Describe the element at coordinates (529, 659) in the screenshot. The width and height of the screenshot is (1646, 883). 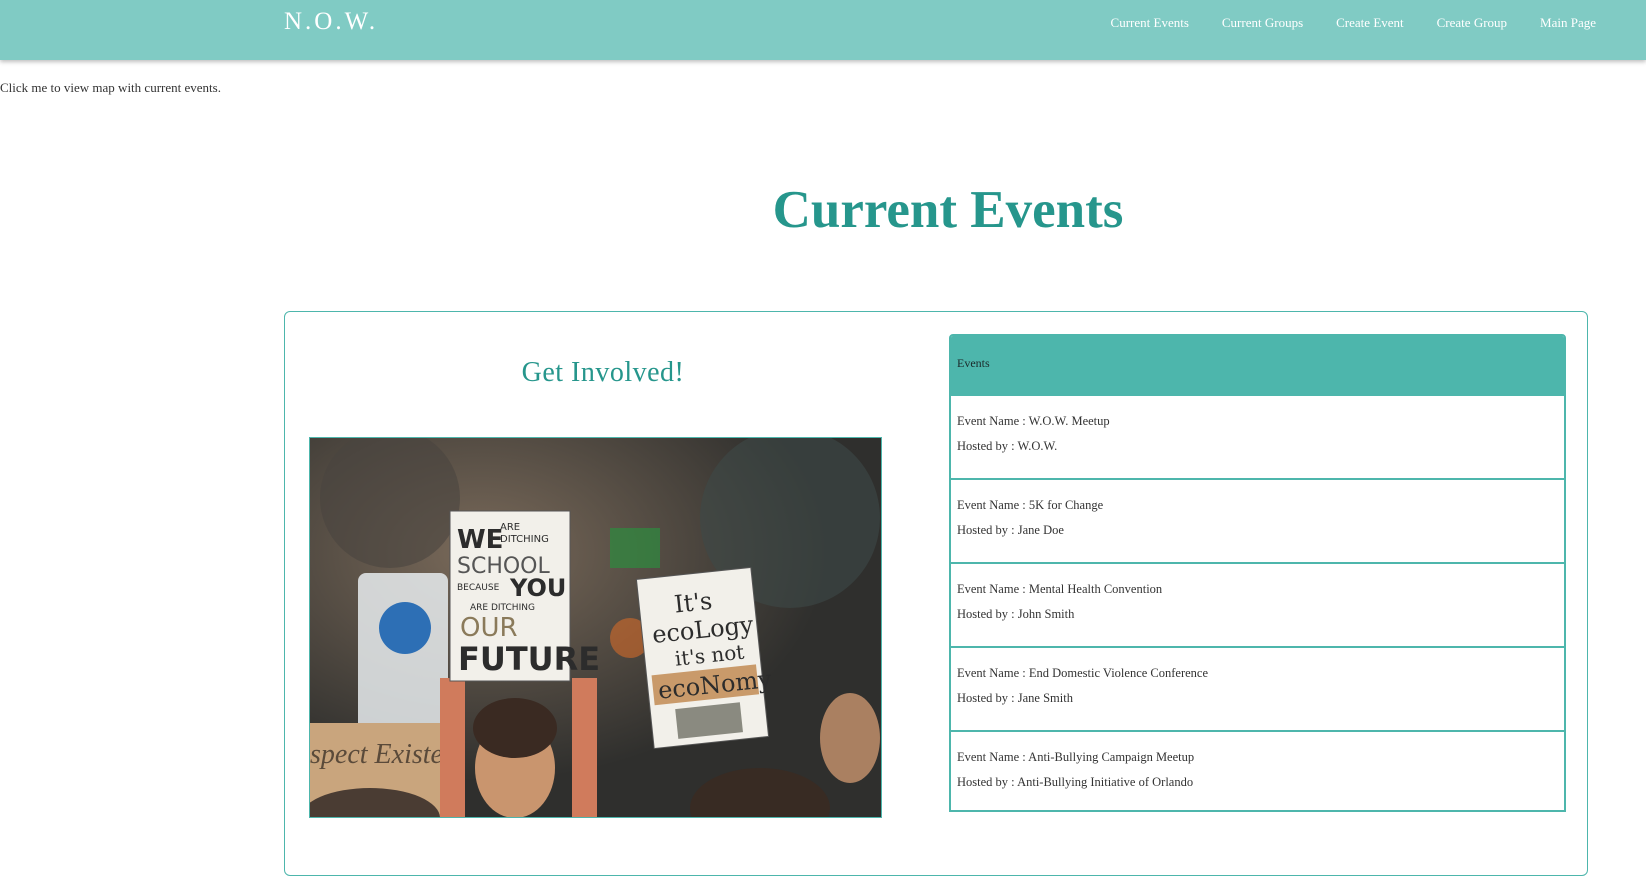
I see `svg-text: FUTURE` at that location.